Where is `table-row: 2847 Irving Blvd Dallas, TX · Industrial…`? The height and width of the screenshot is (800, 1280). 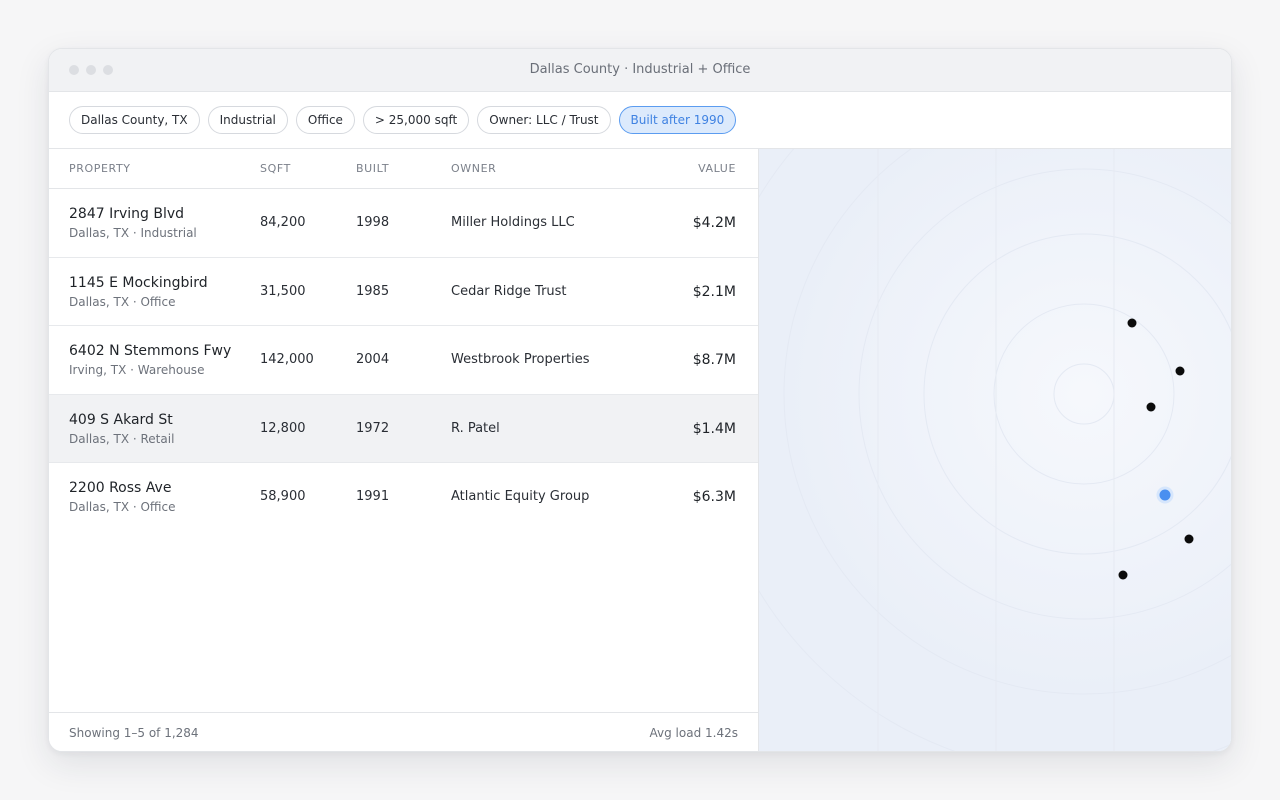 table-row: 2847 Irving Blvd Dallas, TX · Industrial… is located at coordinates (403, 223).